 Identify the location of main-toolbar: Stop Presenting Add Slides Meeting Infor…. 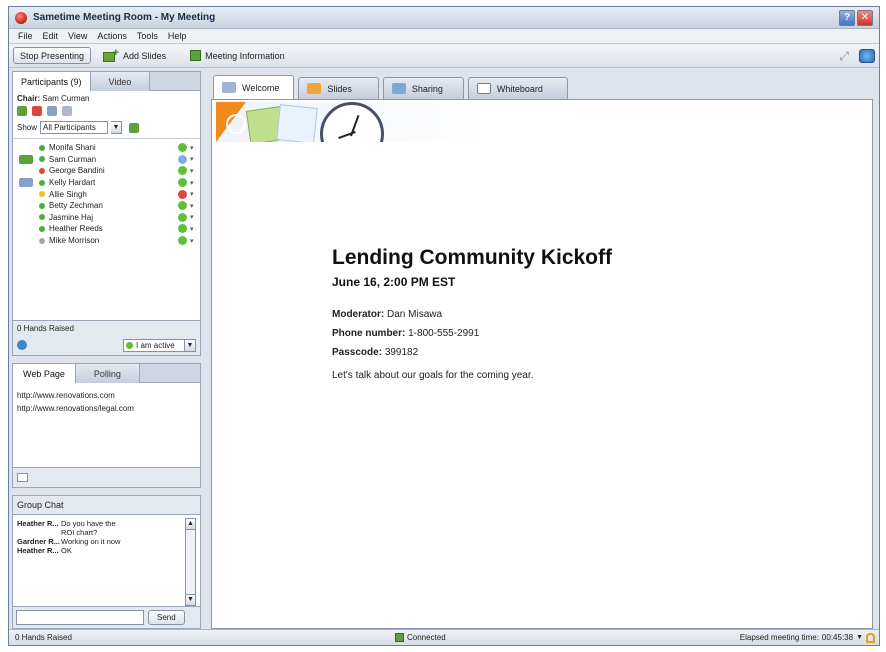
(444, 56).